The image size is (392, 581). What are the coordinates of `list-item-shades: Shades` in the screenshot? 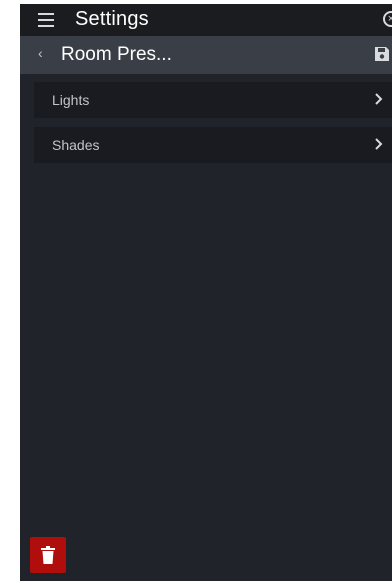 It's located at (213, 145).